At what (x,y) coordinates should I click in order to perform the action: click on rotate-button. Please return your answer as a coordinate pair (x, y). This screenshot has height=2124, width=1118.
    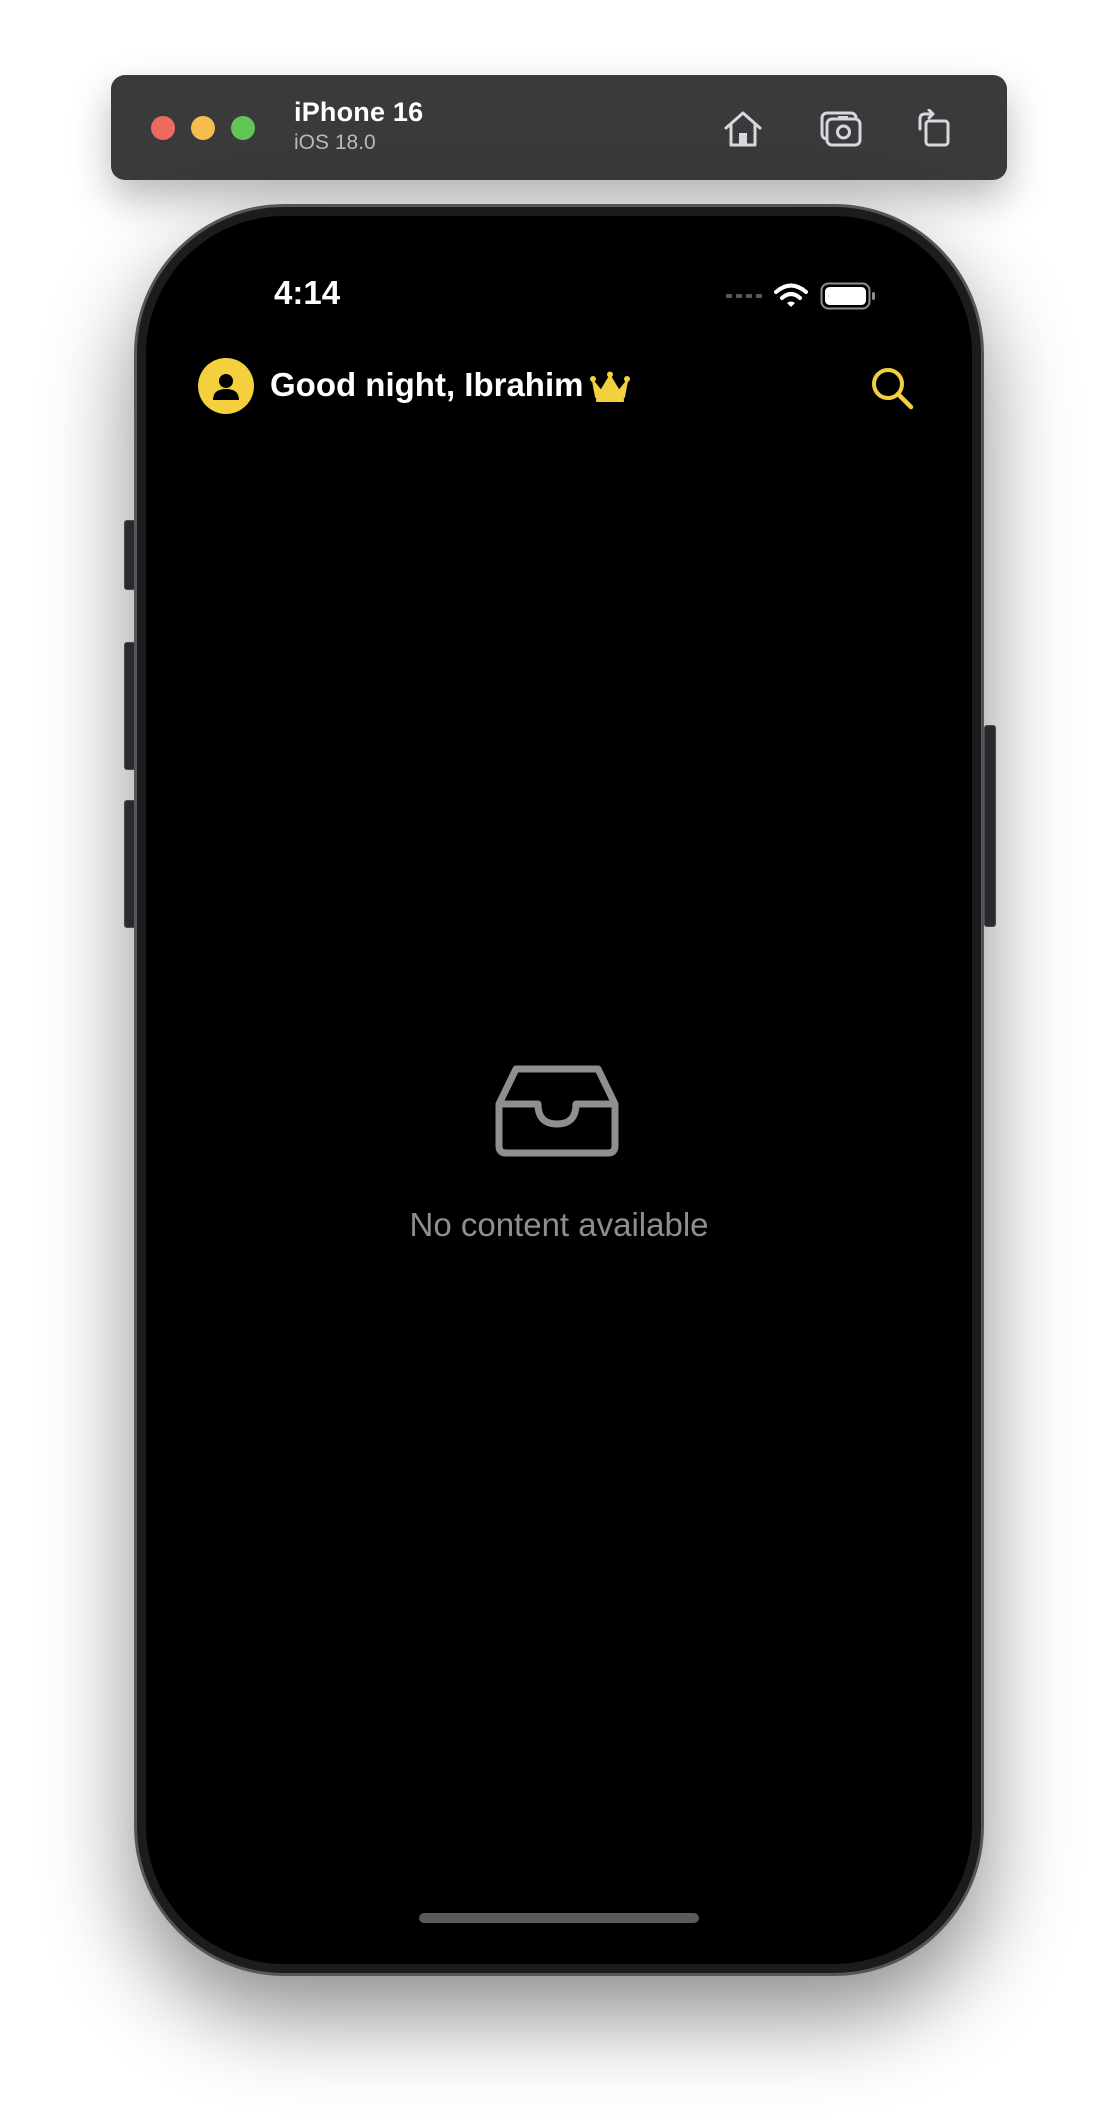
    Looking at the image, I should click on (934, 129).